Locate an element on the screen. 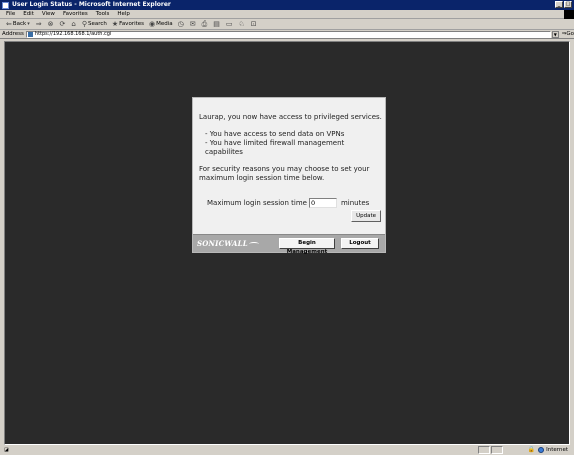  print-icon: ⎙ is located at coordinates (204, 23).